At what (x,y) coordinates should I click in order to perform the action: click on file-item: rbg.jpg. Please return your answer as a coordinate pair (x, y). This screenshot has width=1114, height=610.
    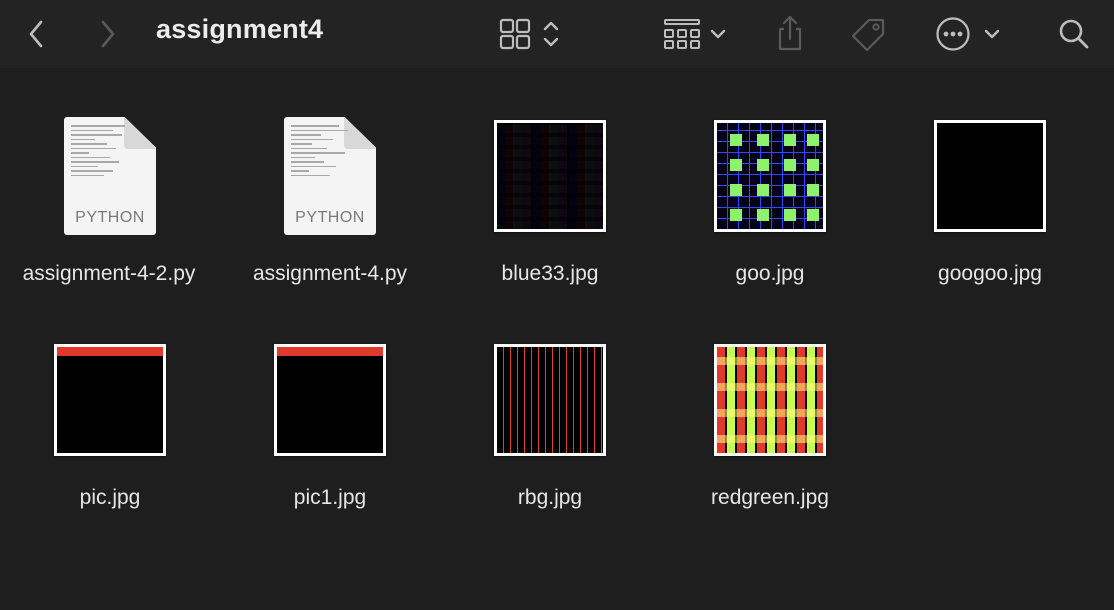
    Looking at the image, I should click on (550, 440).